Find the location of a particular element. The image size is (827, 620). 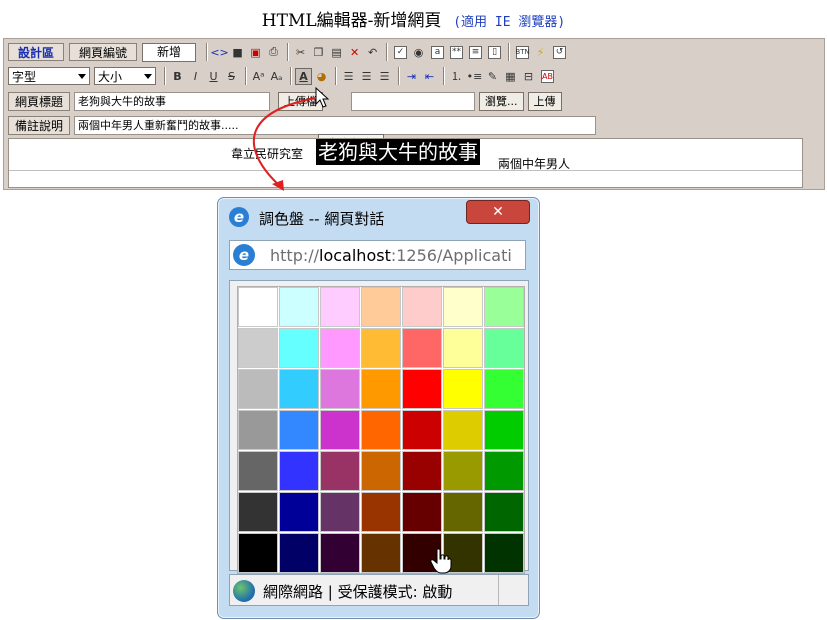

address-host: localhost is located at coordinates (355, 255).